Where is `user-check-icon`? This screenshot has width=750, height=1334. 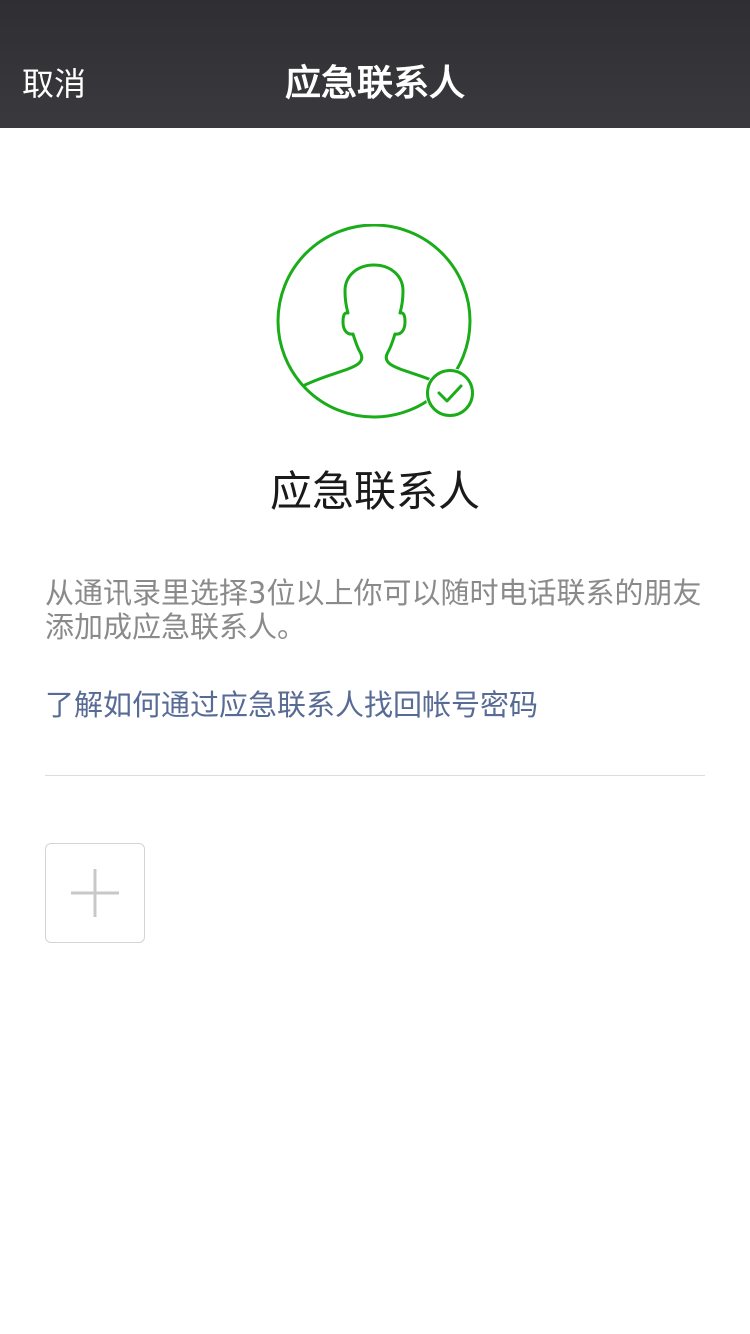
user-check-icon is located at coordinates (376, 327).